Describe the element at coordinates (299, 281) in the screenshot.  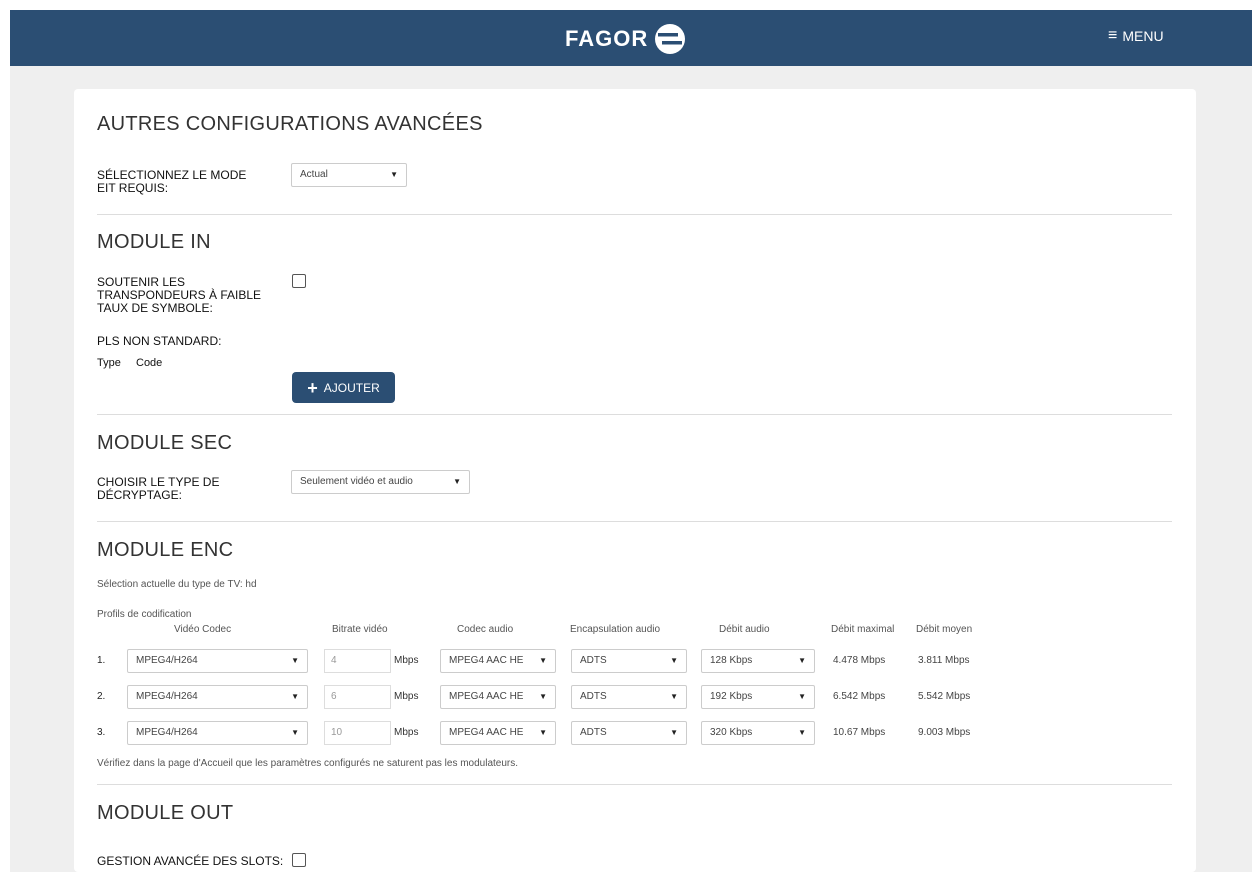
I see `low-rate-checkbox` at that location.